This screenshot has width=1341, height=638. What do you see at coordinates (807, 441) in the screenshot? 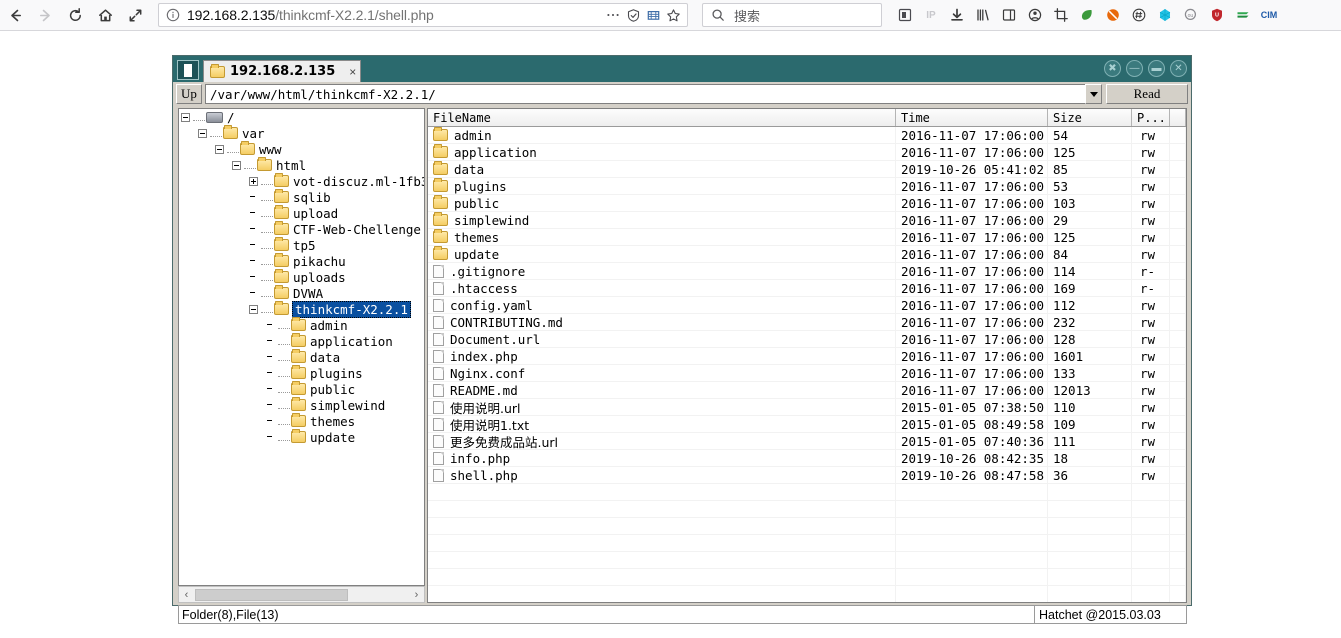
I see `table-row: 更多免费成品站.url 2015-01-05 07:40:36 111 rw` at bounding box center [807, 441].